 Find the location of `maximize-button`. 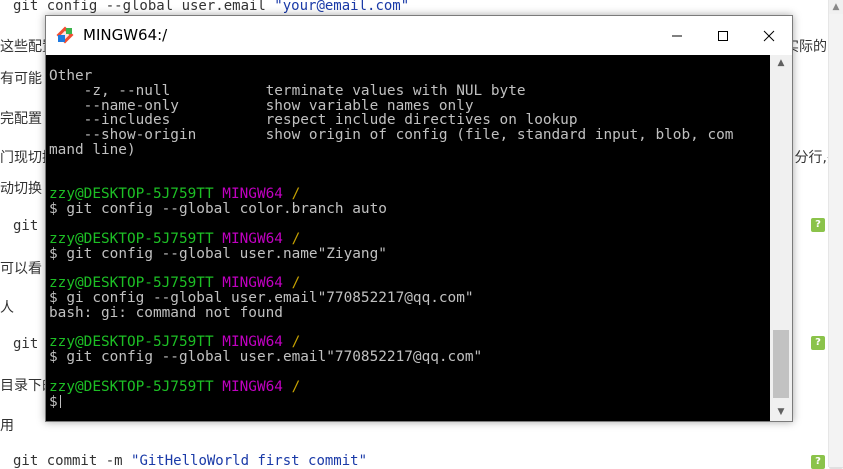

maximize-button is located at coordinates (723, 35).